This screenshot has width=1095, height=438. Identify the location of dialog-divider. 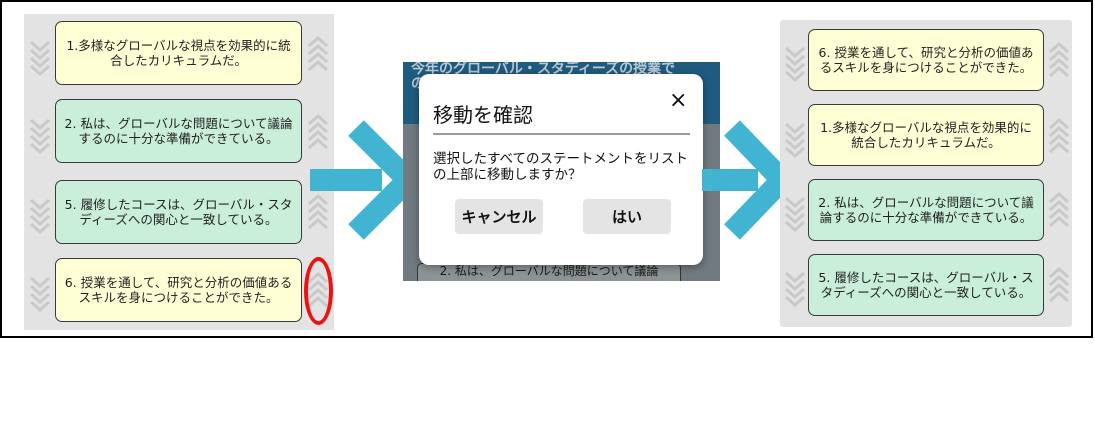
(561, 134).